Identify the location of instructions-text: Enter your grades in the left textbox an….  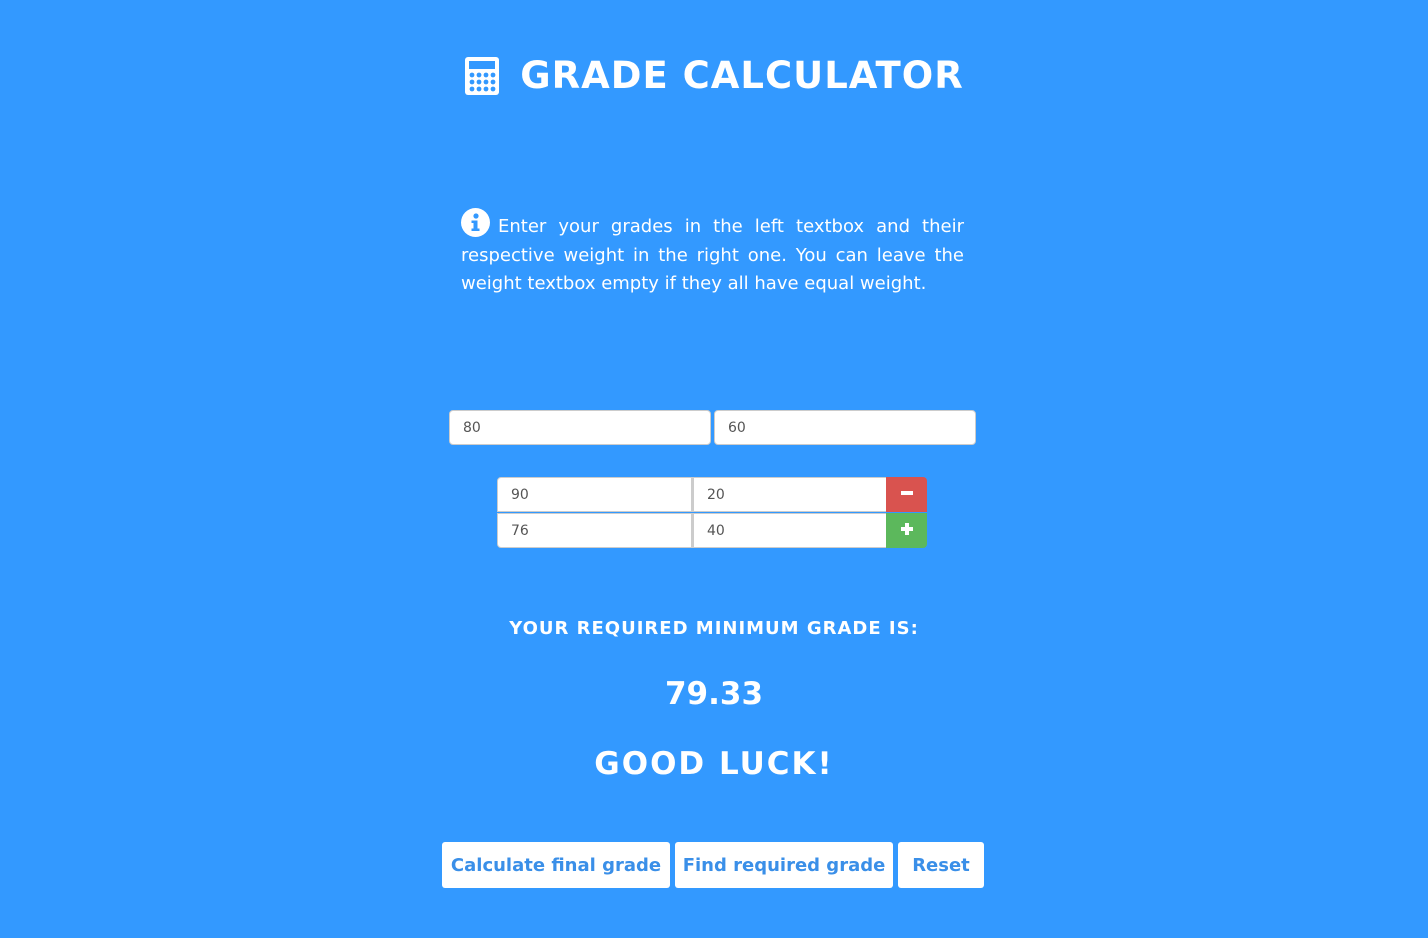
(712, 255).